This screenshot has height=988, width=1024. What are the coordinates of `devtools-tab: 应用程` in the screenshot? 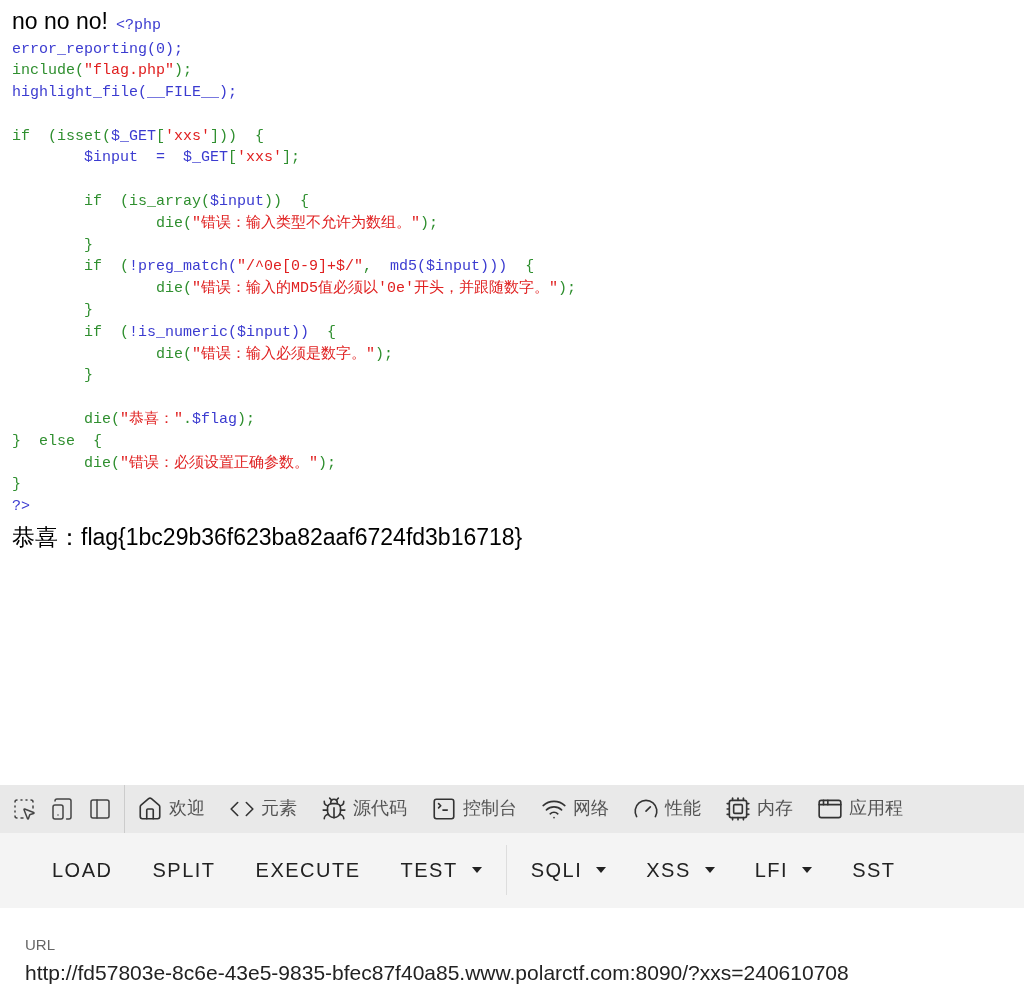 It's located at (860, 808).